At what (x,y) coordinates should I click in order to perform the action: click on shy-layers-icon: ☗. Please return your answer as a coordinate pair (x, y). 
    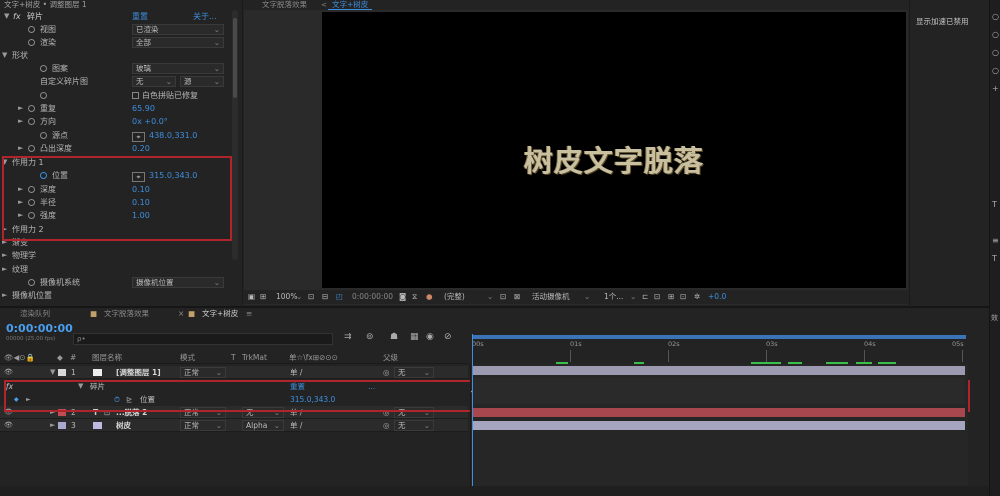
    Looking at the image, I should click on (394, 337).